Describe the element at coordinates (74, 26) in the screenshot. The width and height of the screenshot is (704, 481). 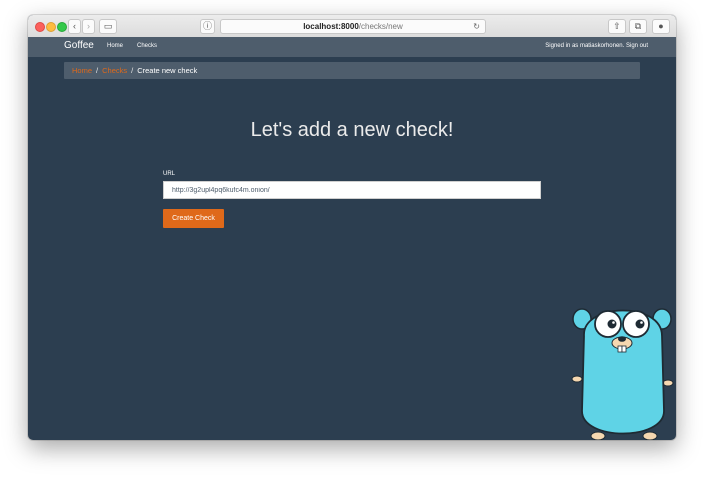
I see `back-icon: ‹` at that location.